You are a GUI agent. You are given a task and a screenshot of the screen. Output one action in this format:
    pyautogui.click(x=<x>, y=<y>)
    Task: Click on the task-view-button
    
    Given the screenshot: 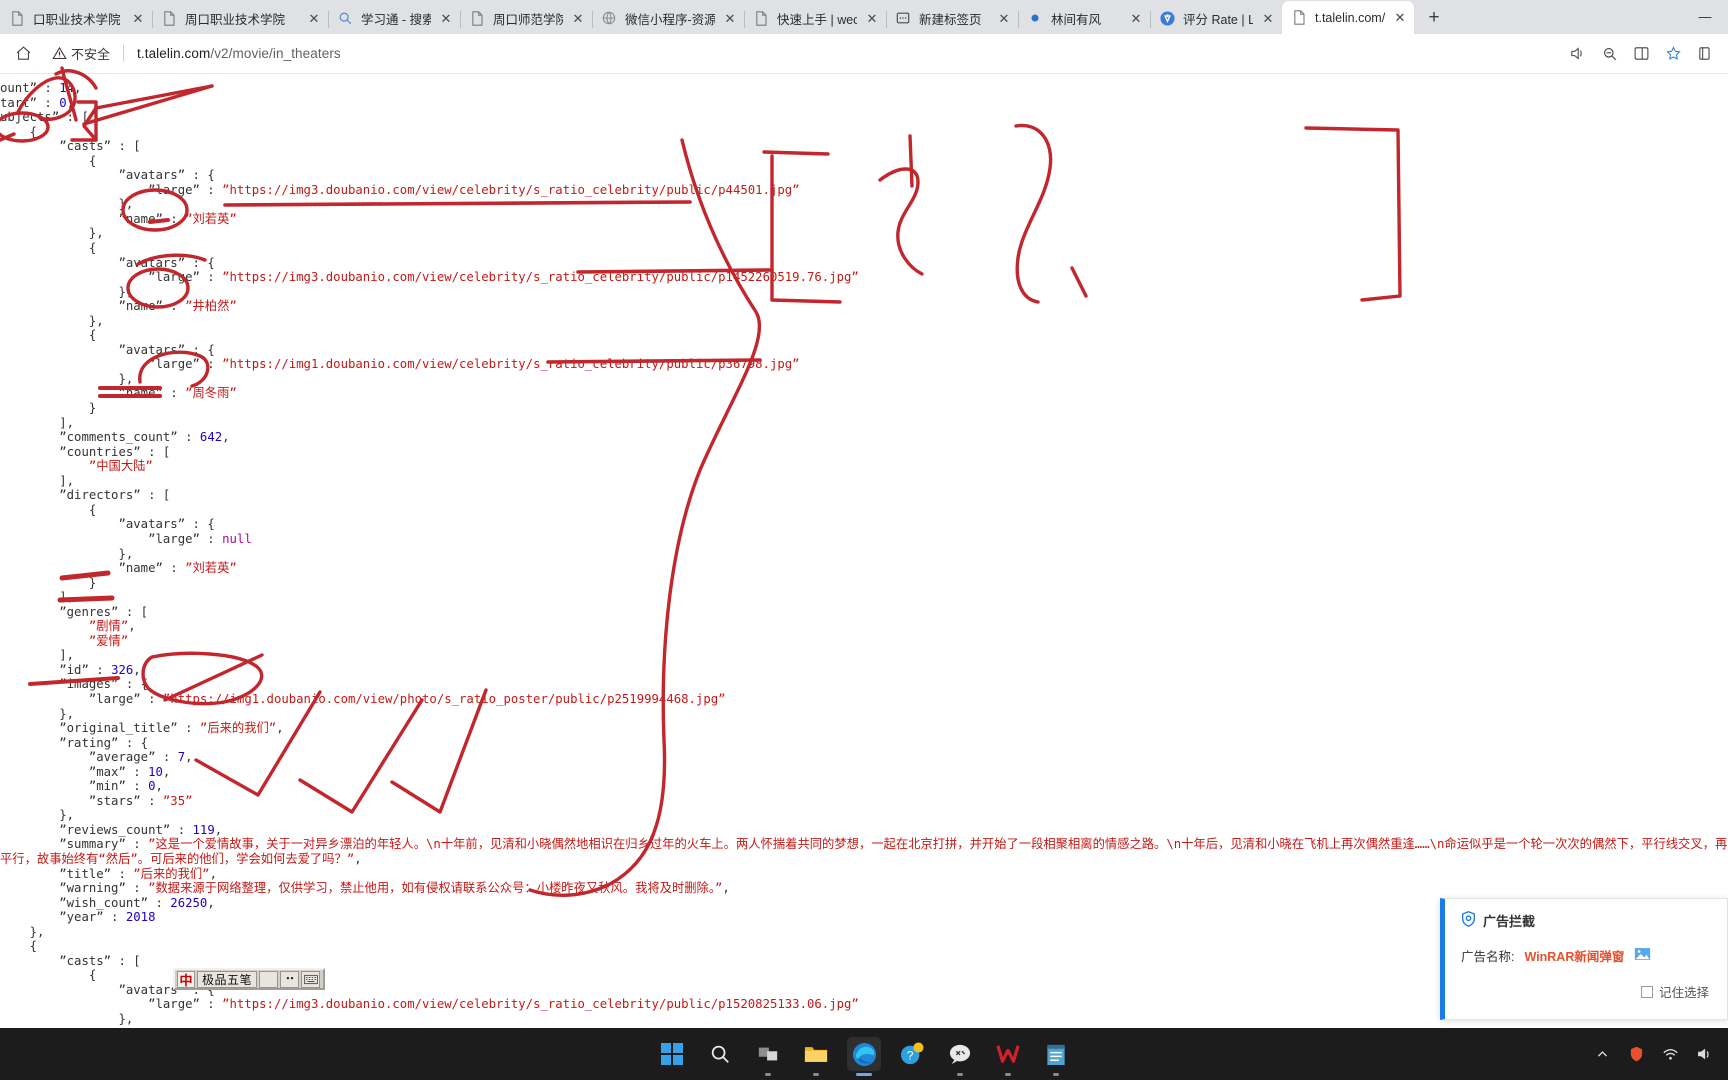 What is the action you would take?
    pyautogui.click(x=768, y=1056)
    